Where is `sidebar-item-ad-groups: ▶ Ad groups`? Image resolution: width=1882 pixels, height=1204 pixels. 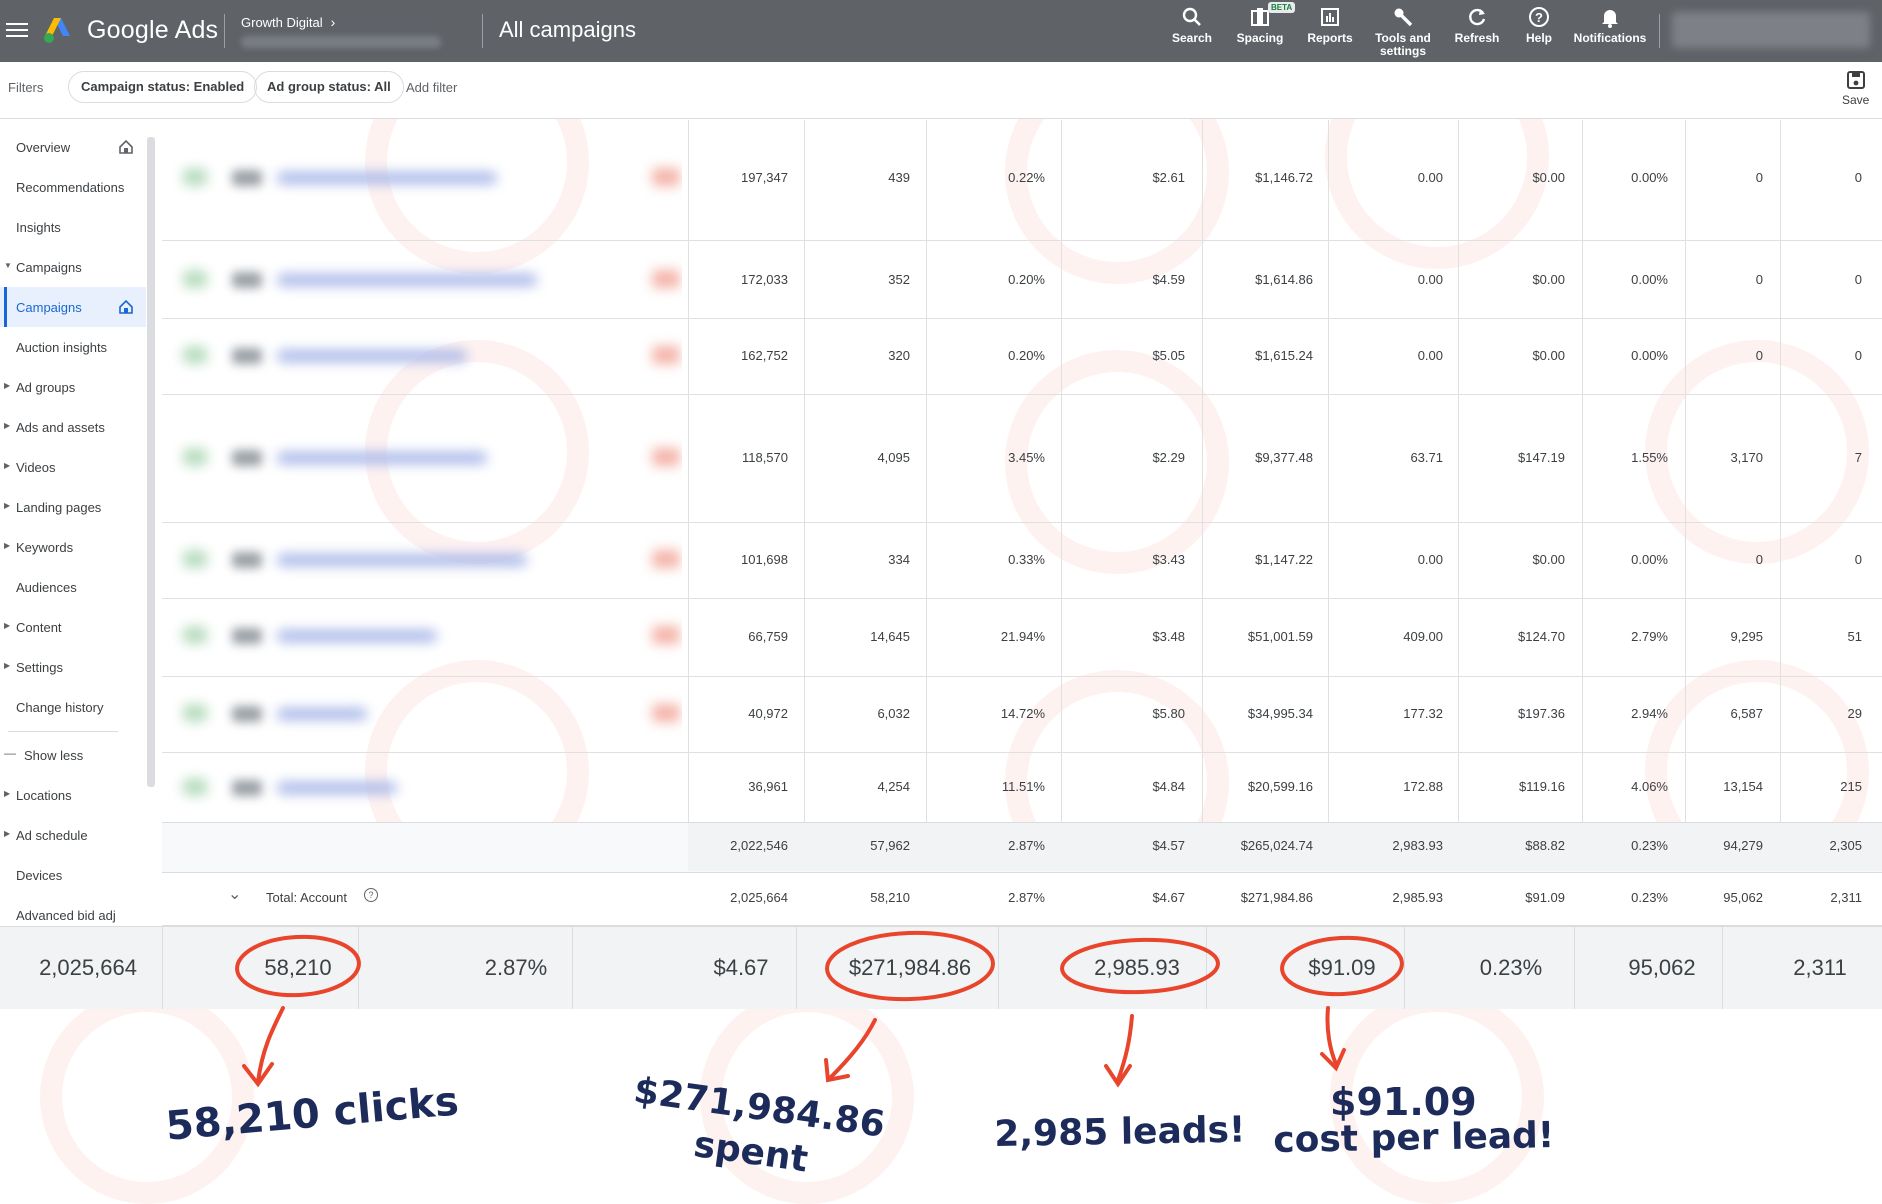 sidebar-item-ad-groups: ▶ Ad groups is located at coordinates (73, 387).